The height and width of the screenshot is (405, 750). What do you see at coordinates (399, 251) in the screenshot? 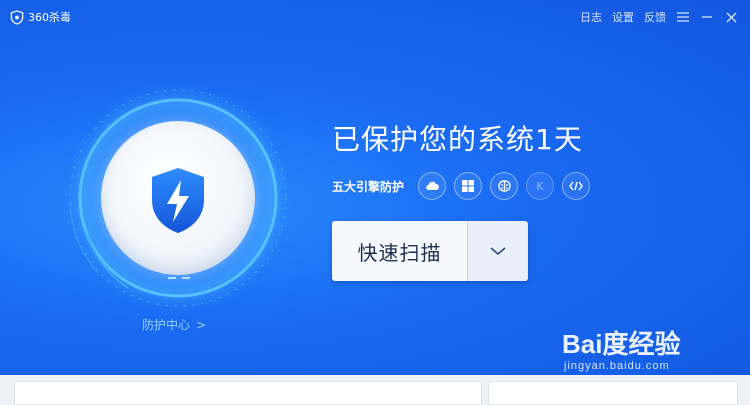
I see `quick-scan-button: 快速扫描` at bounding box center [399, 251].